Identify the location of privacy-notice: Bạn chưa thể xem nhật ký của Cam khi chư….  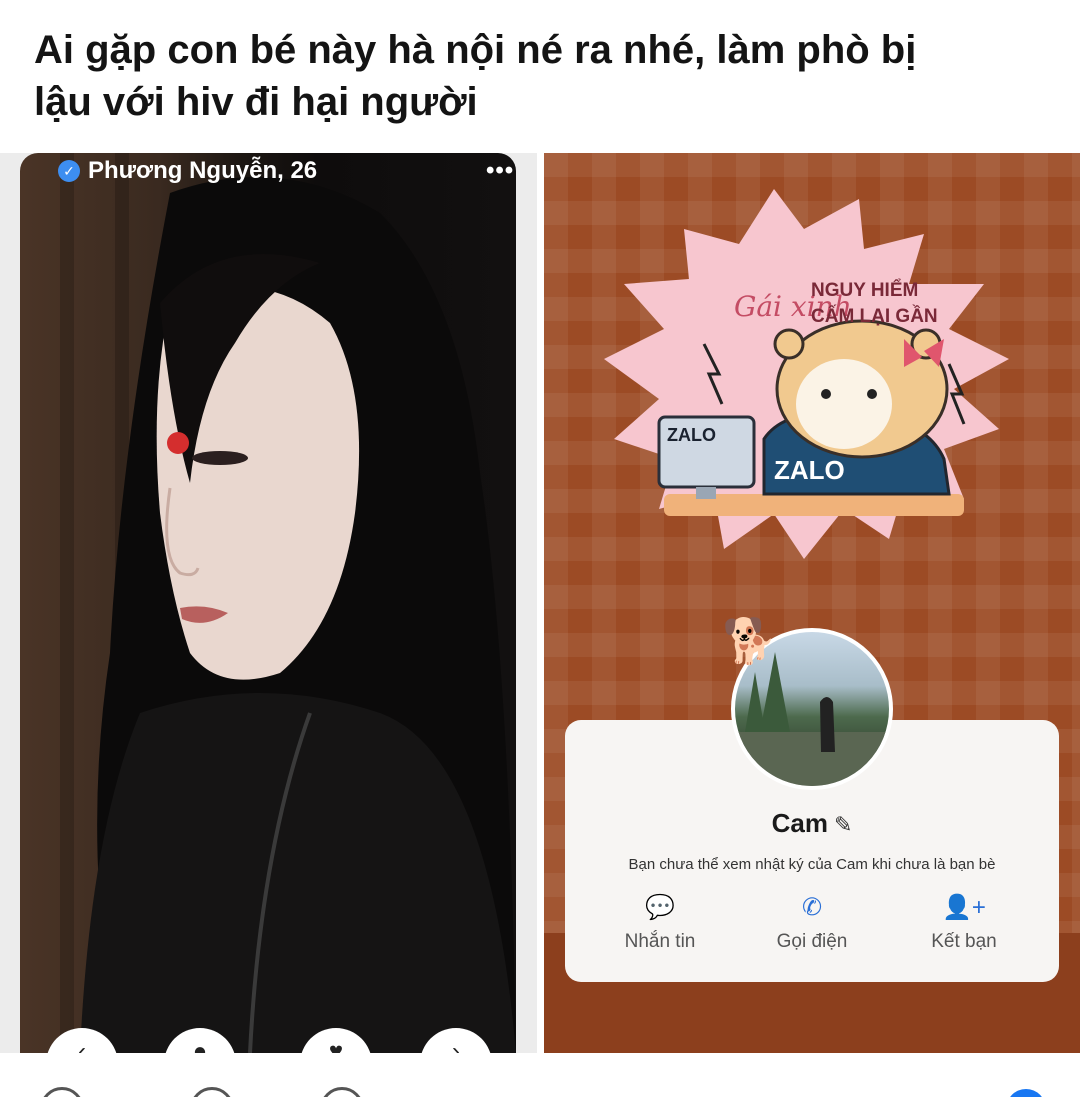
(812, 864).